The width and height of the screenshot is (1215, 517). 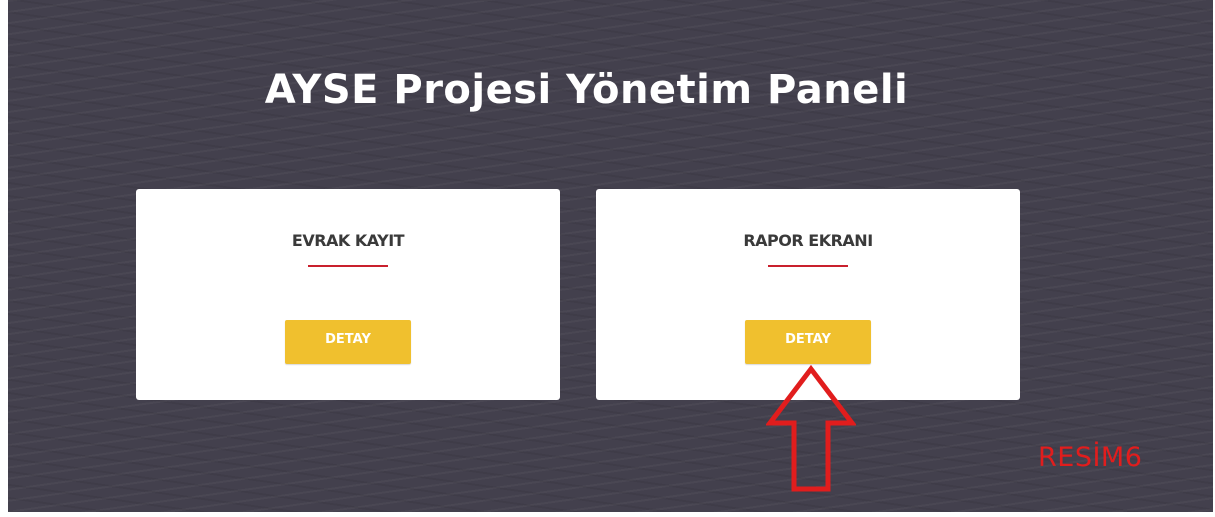 What do you see at coordinates (348, 294) in the screenshot?
I see `card-evrak-kayit: EVRAK KAYIT DETAY` at bounding box center [348, 294].